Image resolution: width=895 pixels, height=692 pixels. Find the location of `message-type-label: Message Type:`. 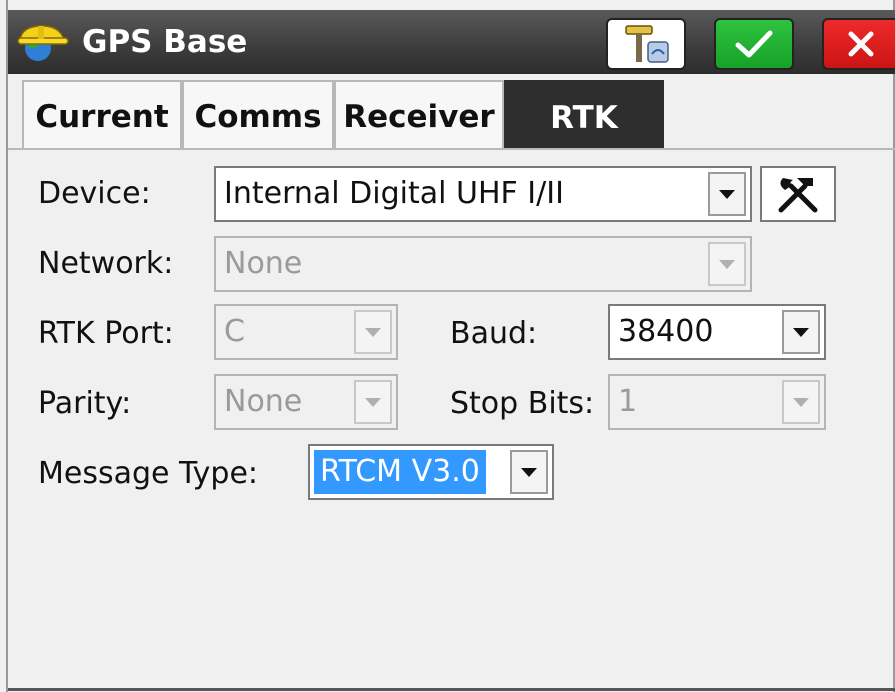

message-type-label: Message Type: is located at coordinates (148, 473).